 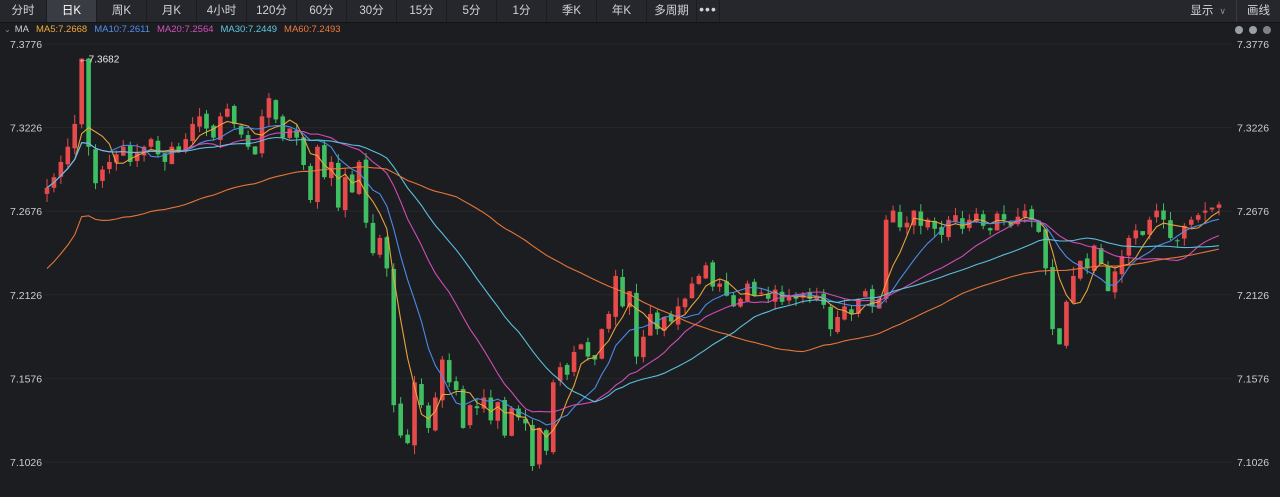 I want to click on y-tick-right-5: 7.1026, so click(x=1253, y=463).